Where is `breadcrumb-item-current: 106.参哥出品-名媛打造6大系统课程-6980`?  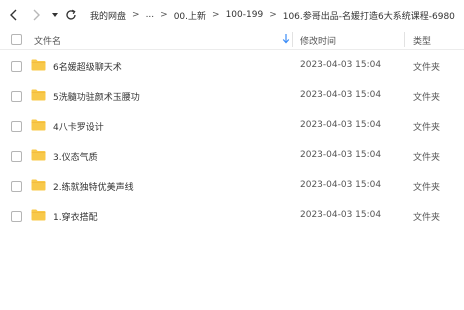
breadcrumb-item-current: 106.参哥出品-名媛打造6大系统课程-6980 is located at coordinates (369, 15).